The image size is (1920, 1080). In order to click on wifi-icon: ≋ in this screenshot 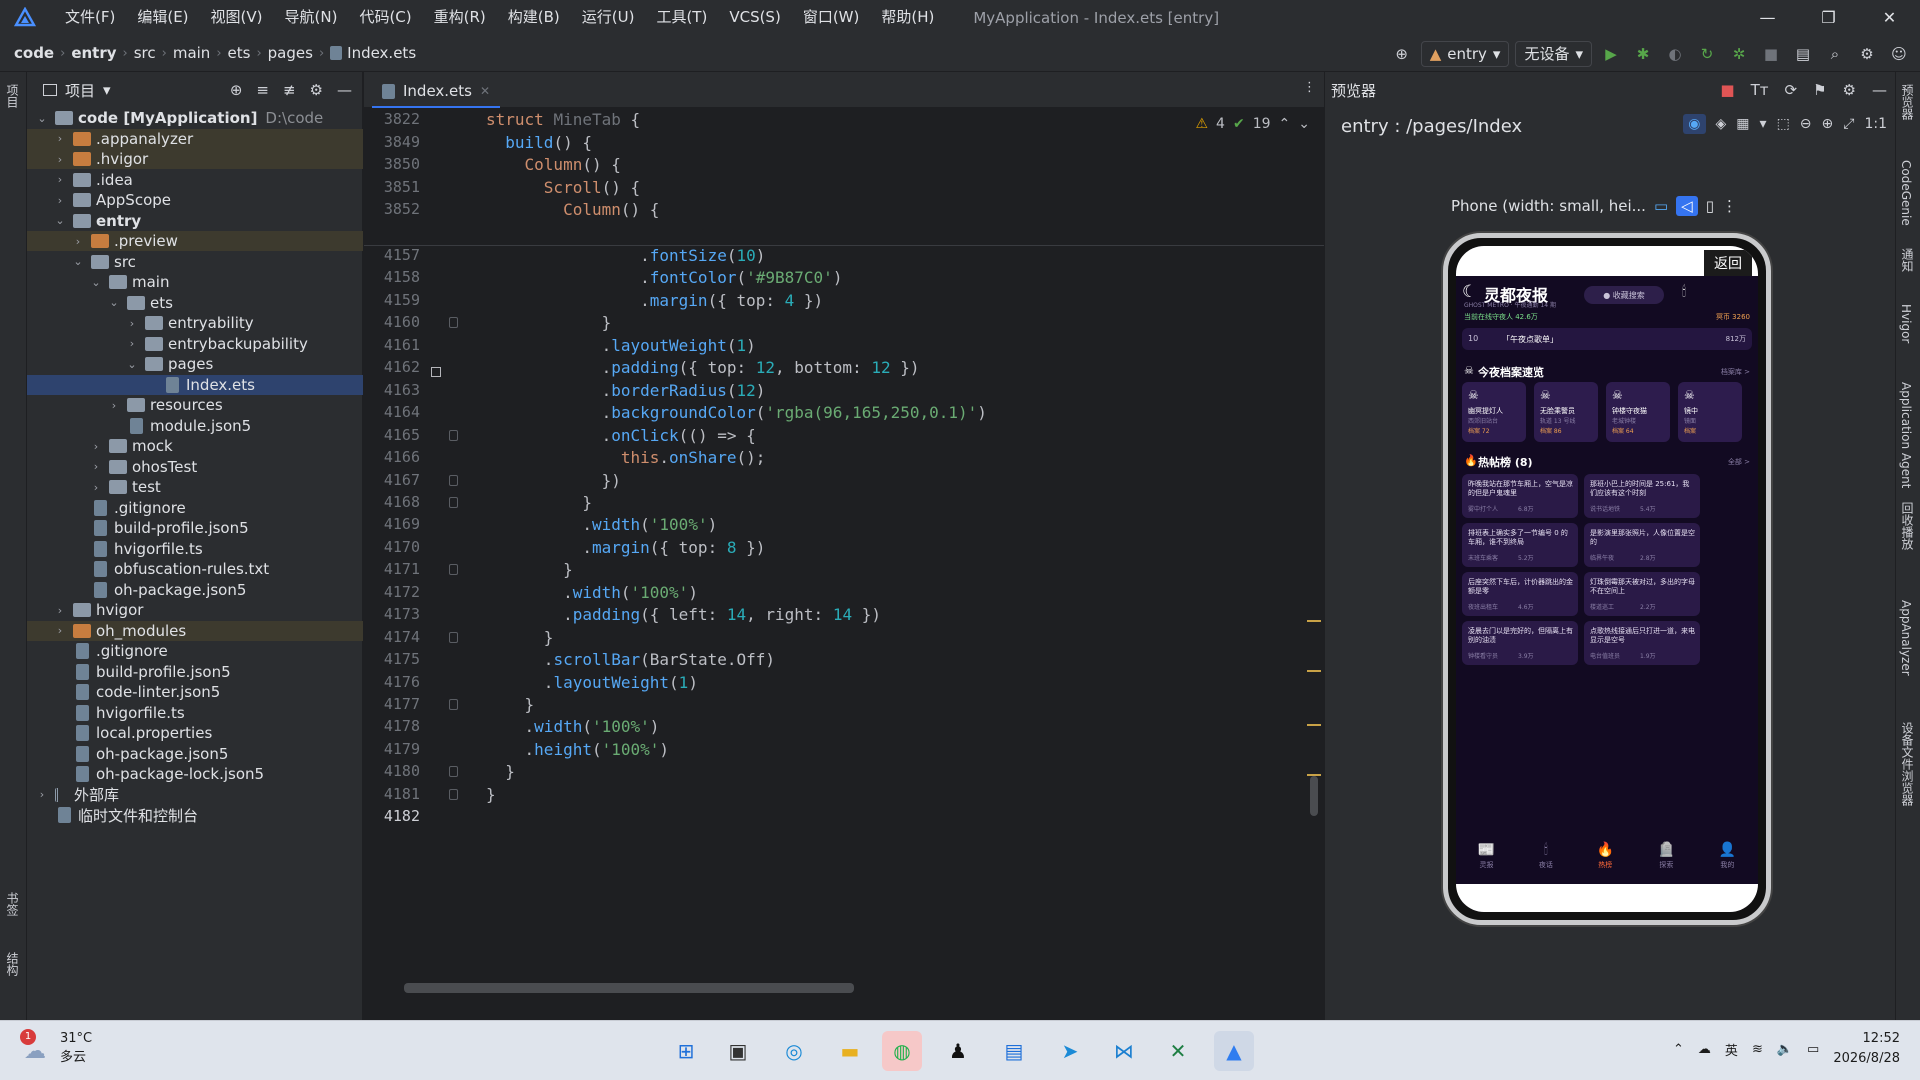, I will do `click(1757, 1049)`.